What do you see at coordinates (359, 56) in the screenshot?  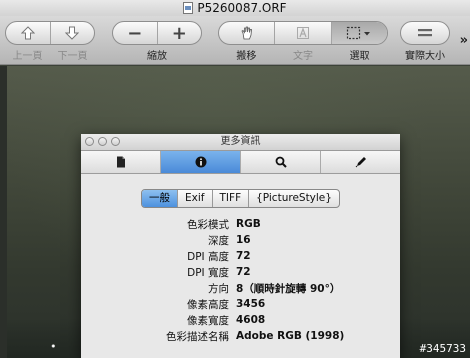 I see `select-tool-label: 選取` at bounding box center [359, 56].